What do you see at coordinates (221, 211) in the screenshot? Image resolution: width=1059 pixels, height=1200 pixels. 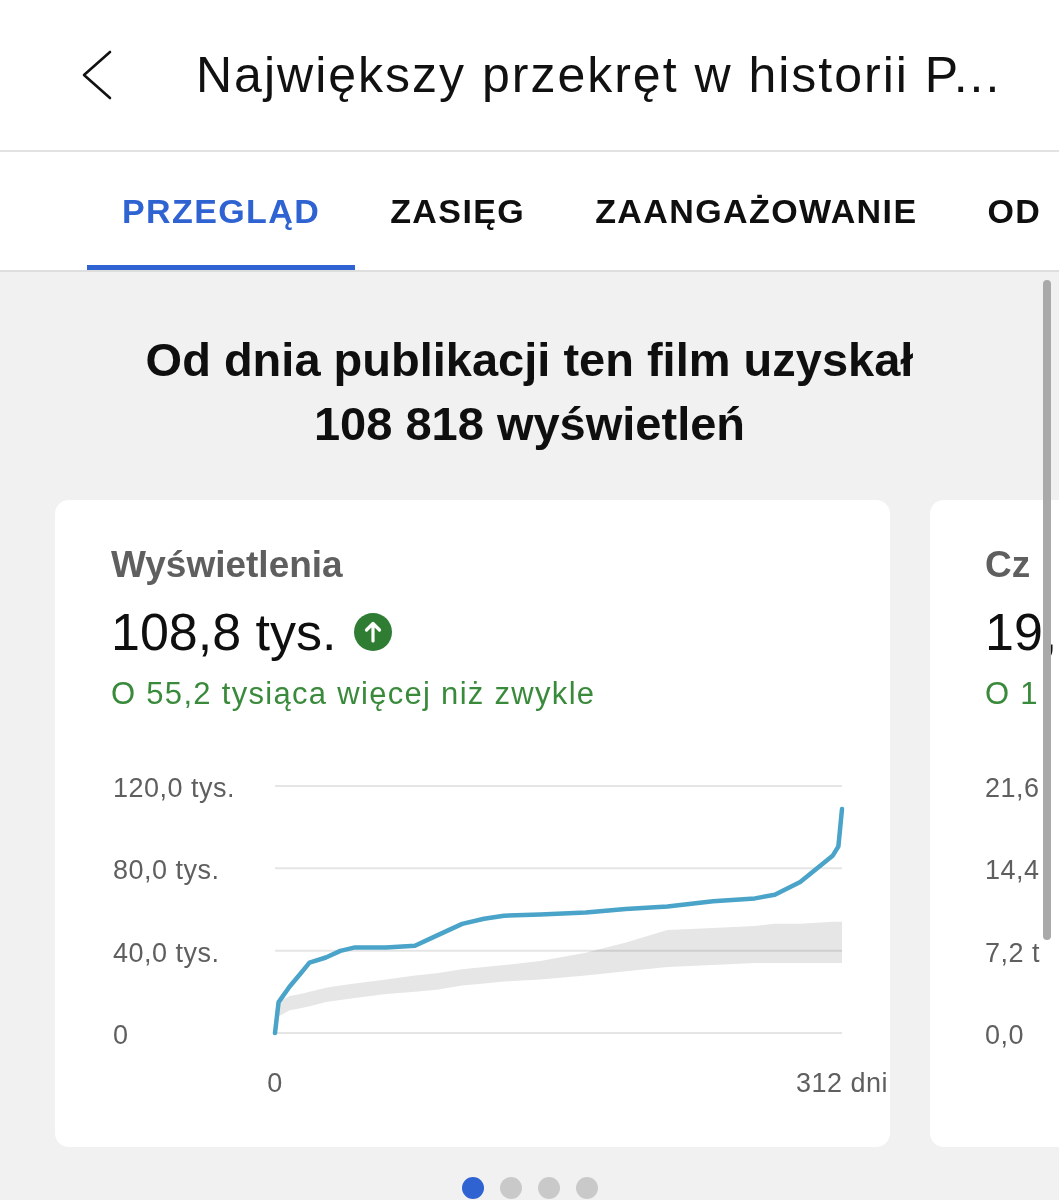 I see `tab: PRZEGLĄD` at bounding box center [221, 211].